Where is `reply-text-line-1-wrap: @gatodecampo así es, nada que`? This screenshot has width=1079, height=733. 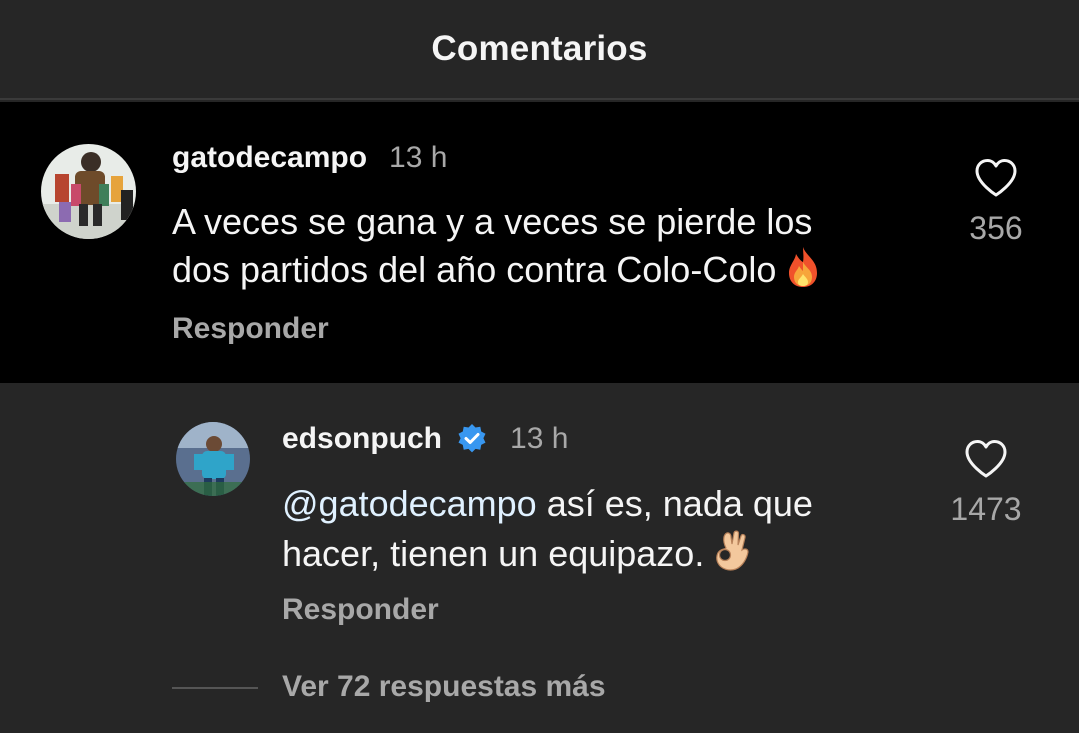
reply-text-line-1-wrap: @gatodecampo así es, nada que is located at coordinates (547, 504).